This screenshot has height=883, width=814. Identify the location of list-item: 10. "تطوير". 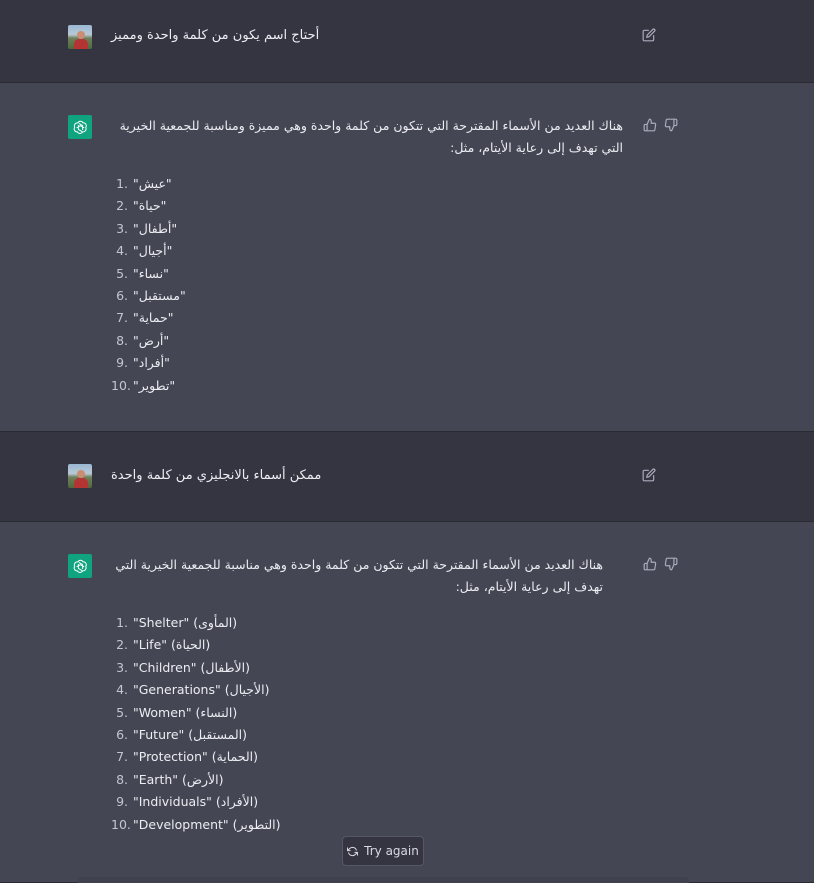
(143, 385).